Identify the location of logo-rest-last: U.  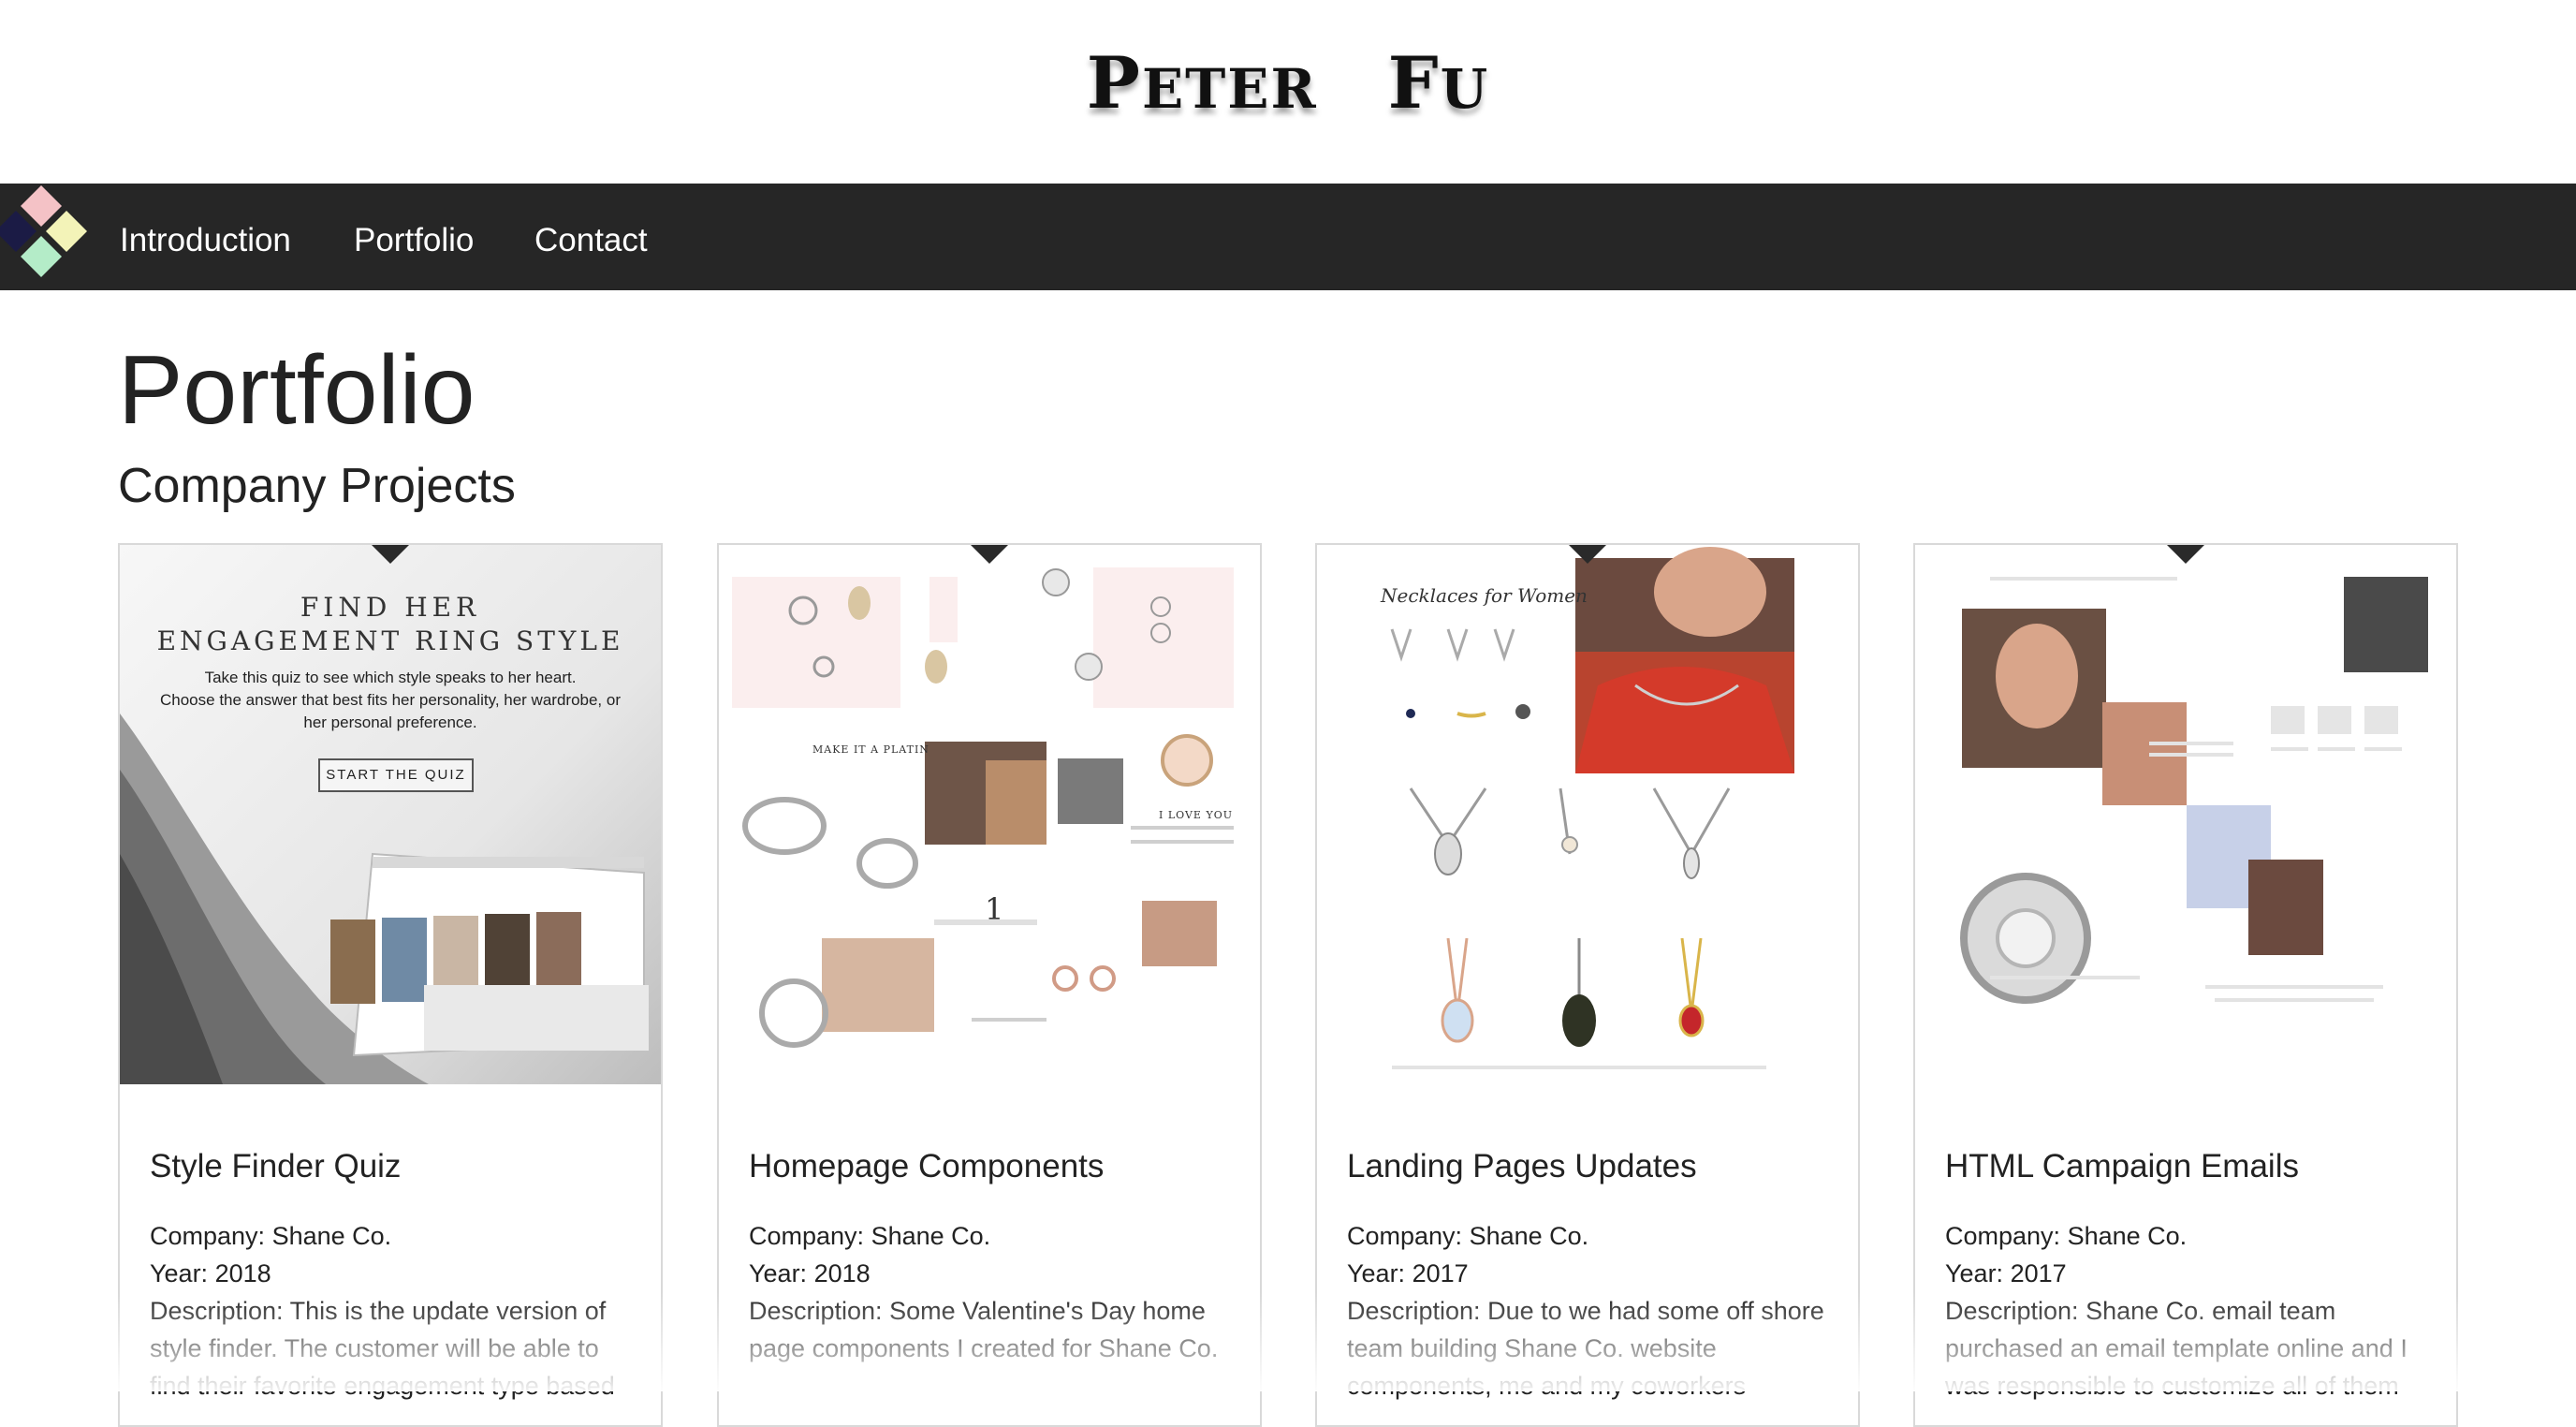
(1465, 89).